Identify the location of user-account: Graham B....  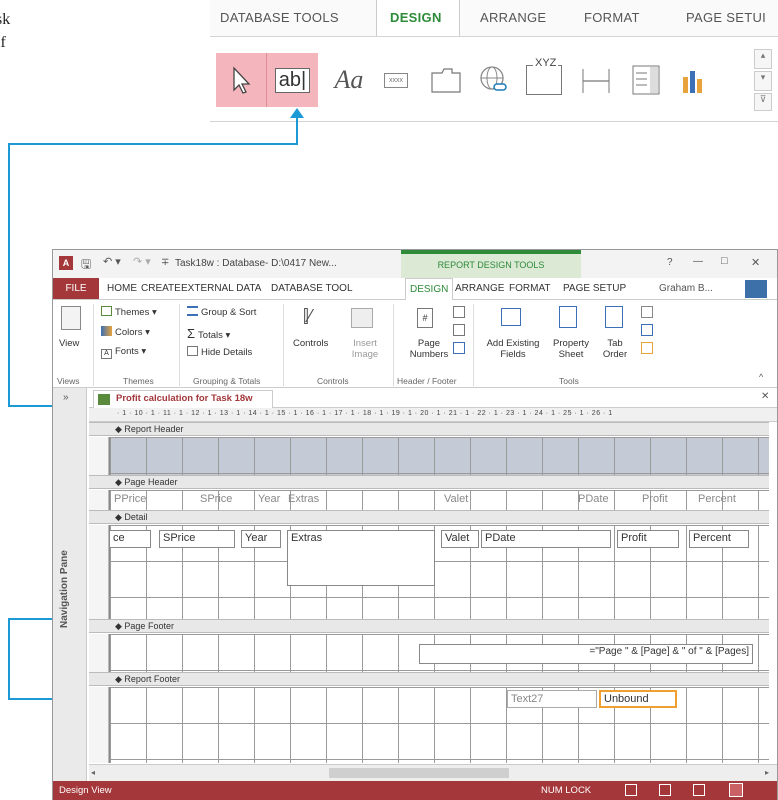
(686, 288).